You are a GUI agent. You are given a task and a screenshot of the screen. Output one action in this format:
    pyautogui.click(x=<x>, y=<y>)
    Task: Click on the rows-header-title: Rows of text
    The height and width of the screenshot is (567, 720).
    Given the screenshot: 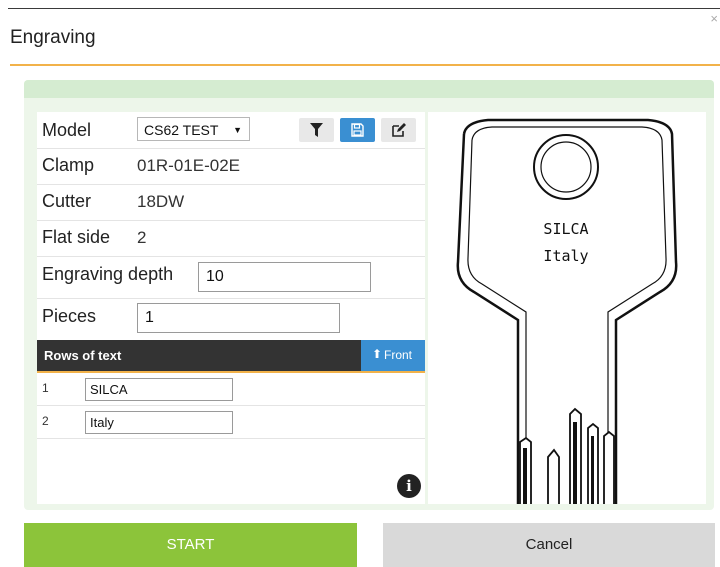 What is the action you would take?
    pyautogui.click(x=83, y=355)
    